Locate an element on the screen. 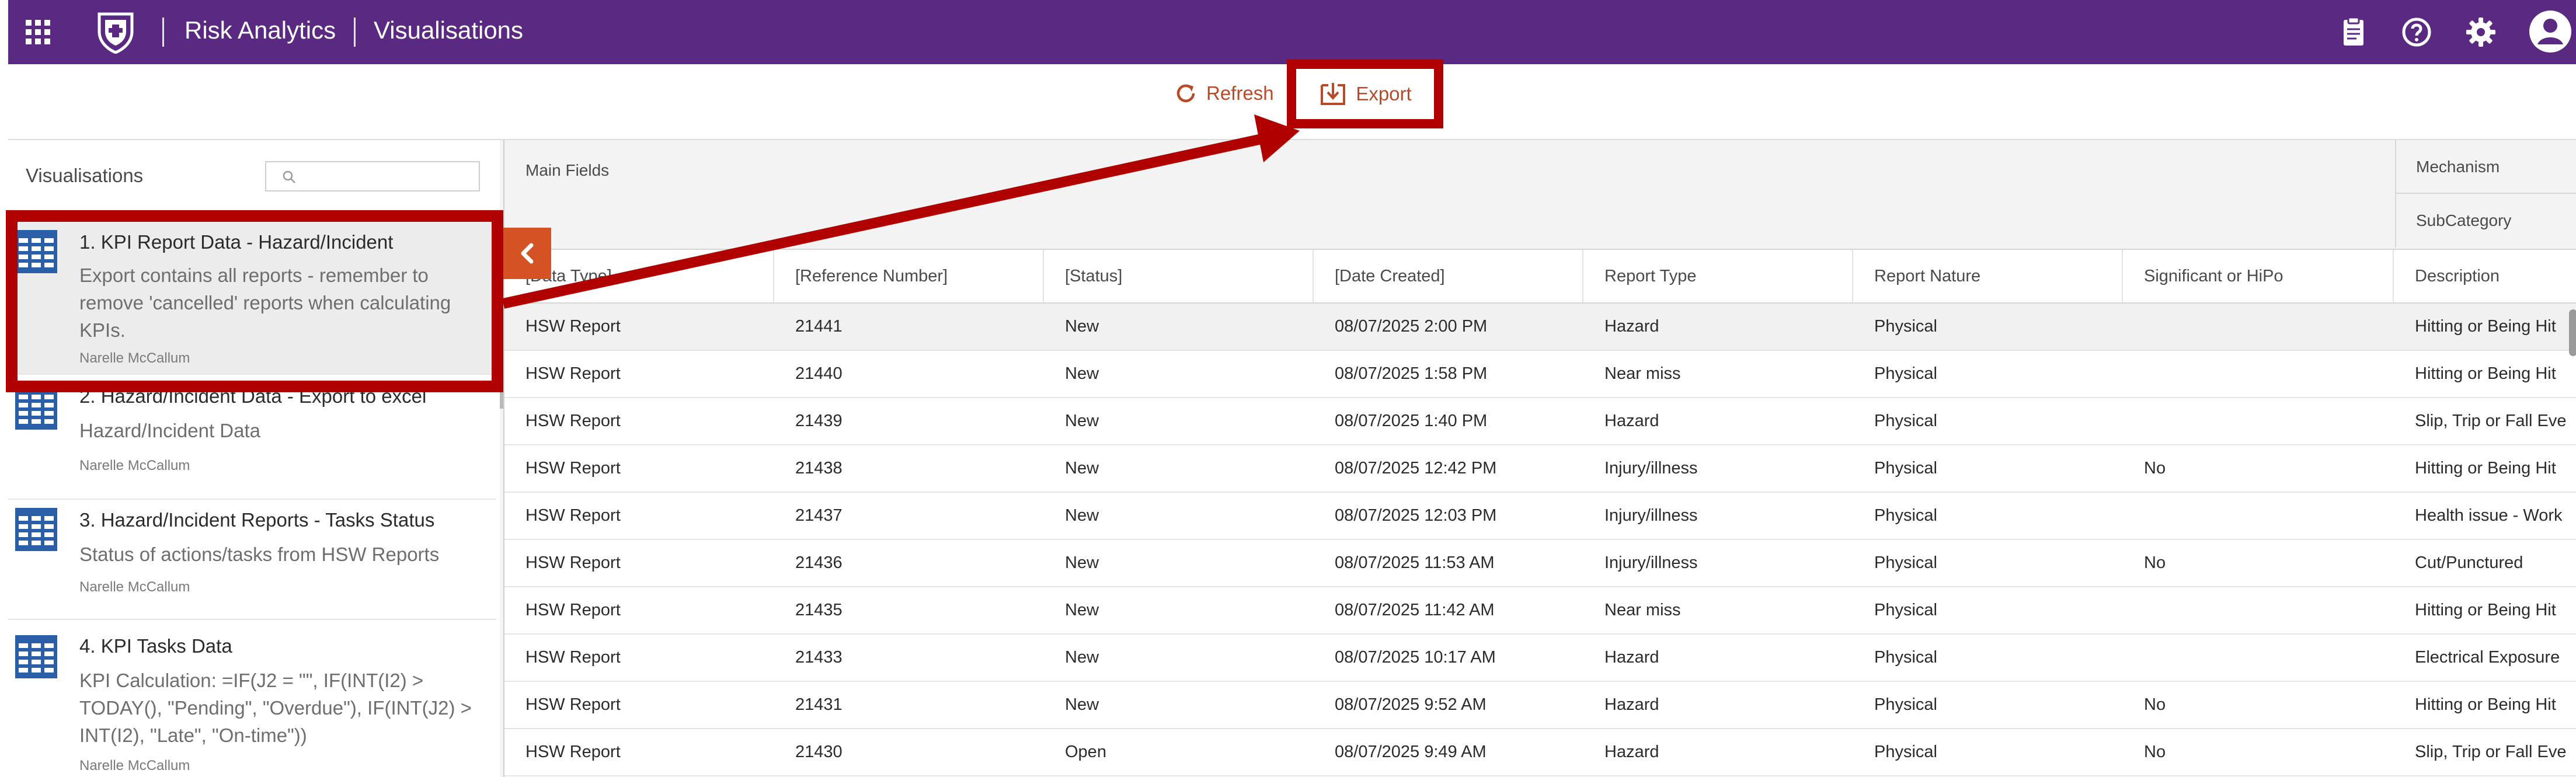 This screenshot has width=2576, height=777. app-brand: Risk Analytics is located at coordinates (260, 30).